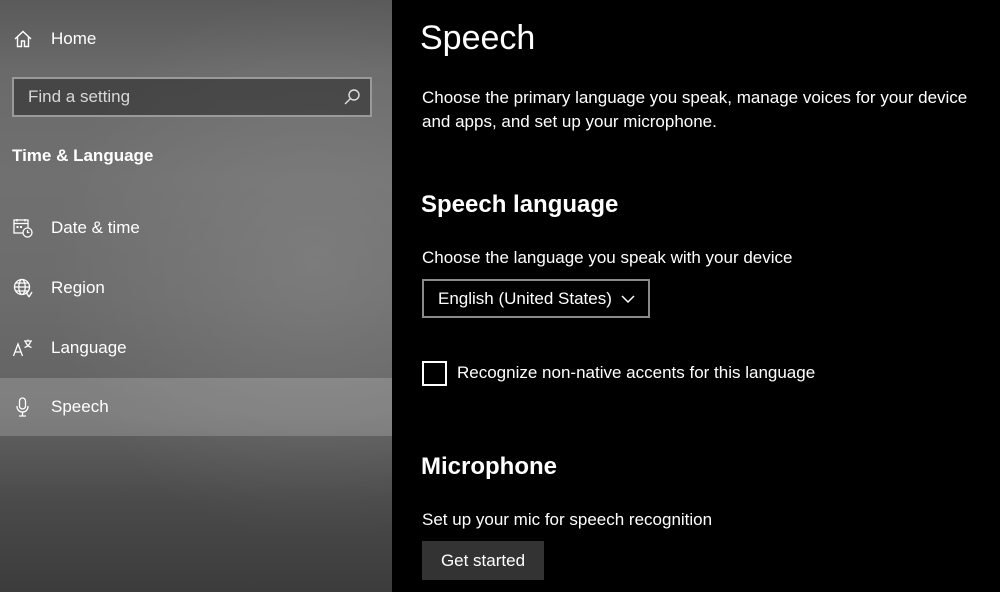 This screenshot has height=592, width=1000. I want to click on search-box, so click(192, 97).